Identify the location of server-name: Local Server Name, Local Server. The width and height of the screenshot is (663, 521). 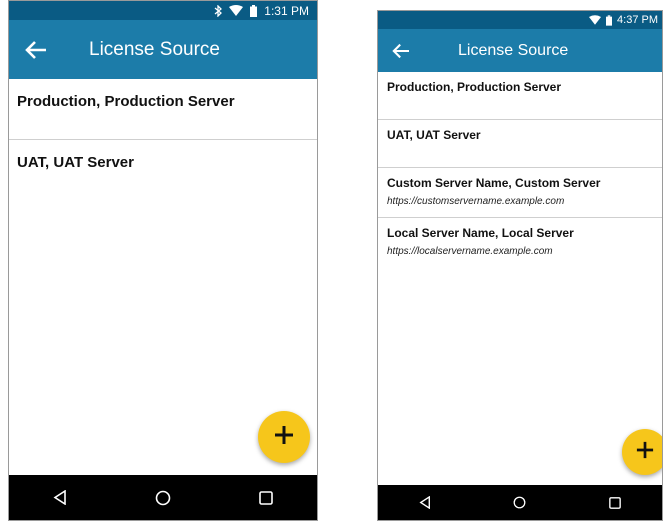
(480, 233).